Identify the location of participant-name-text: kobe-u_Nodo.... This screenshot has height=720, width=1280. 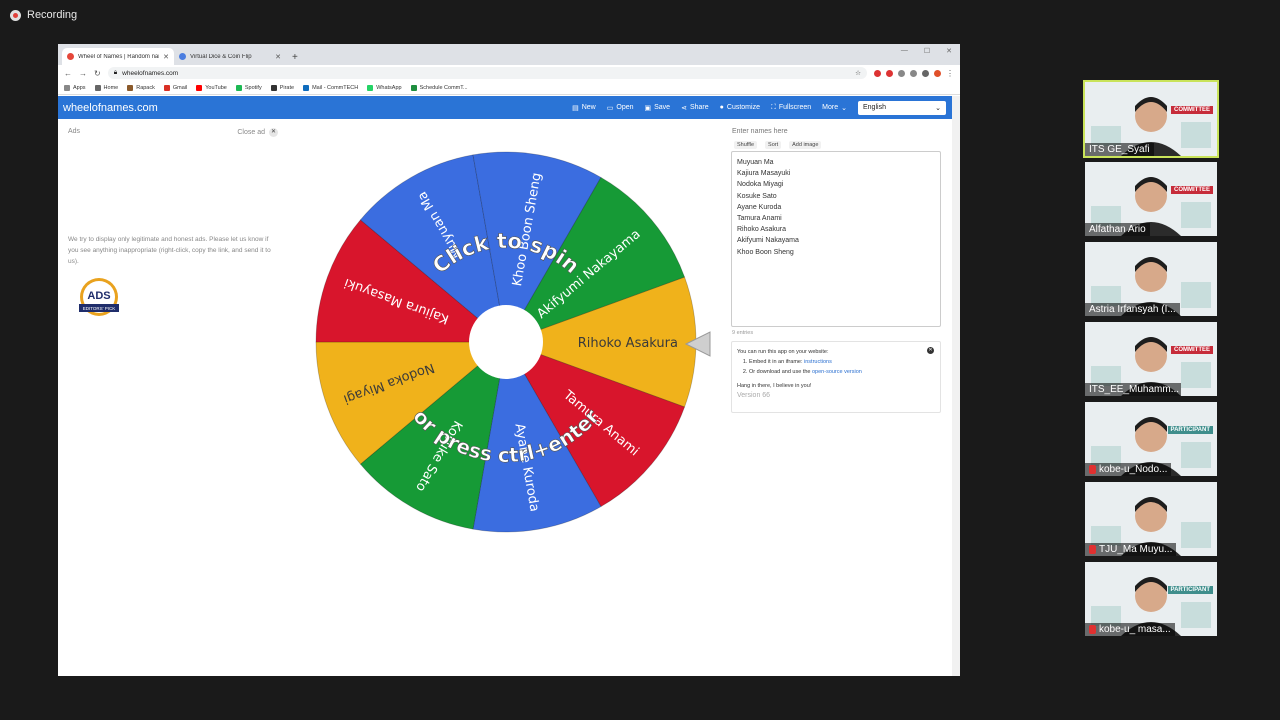
(1133, 469).